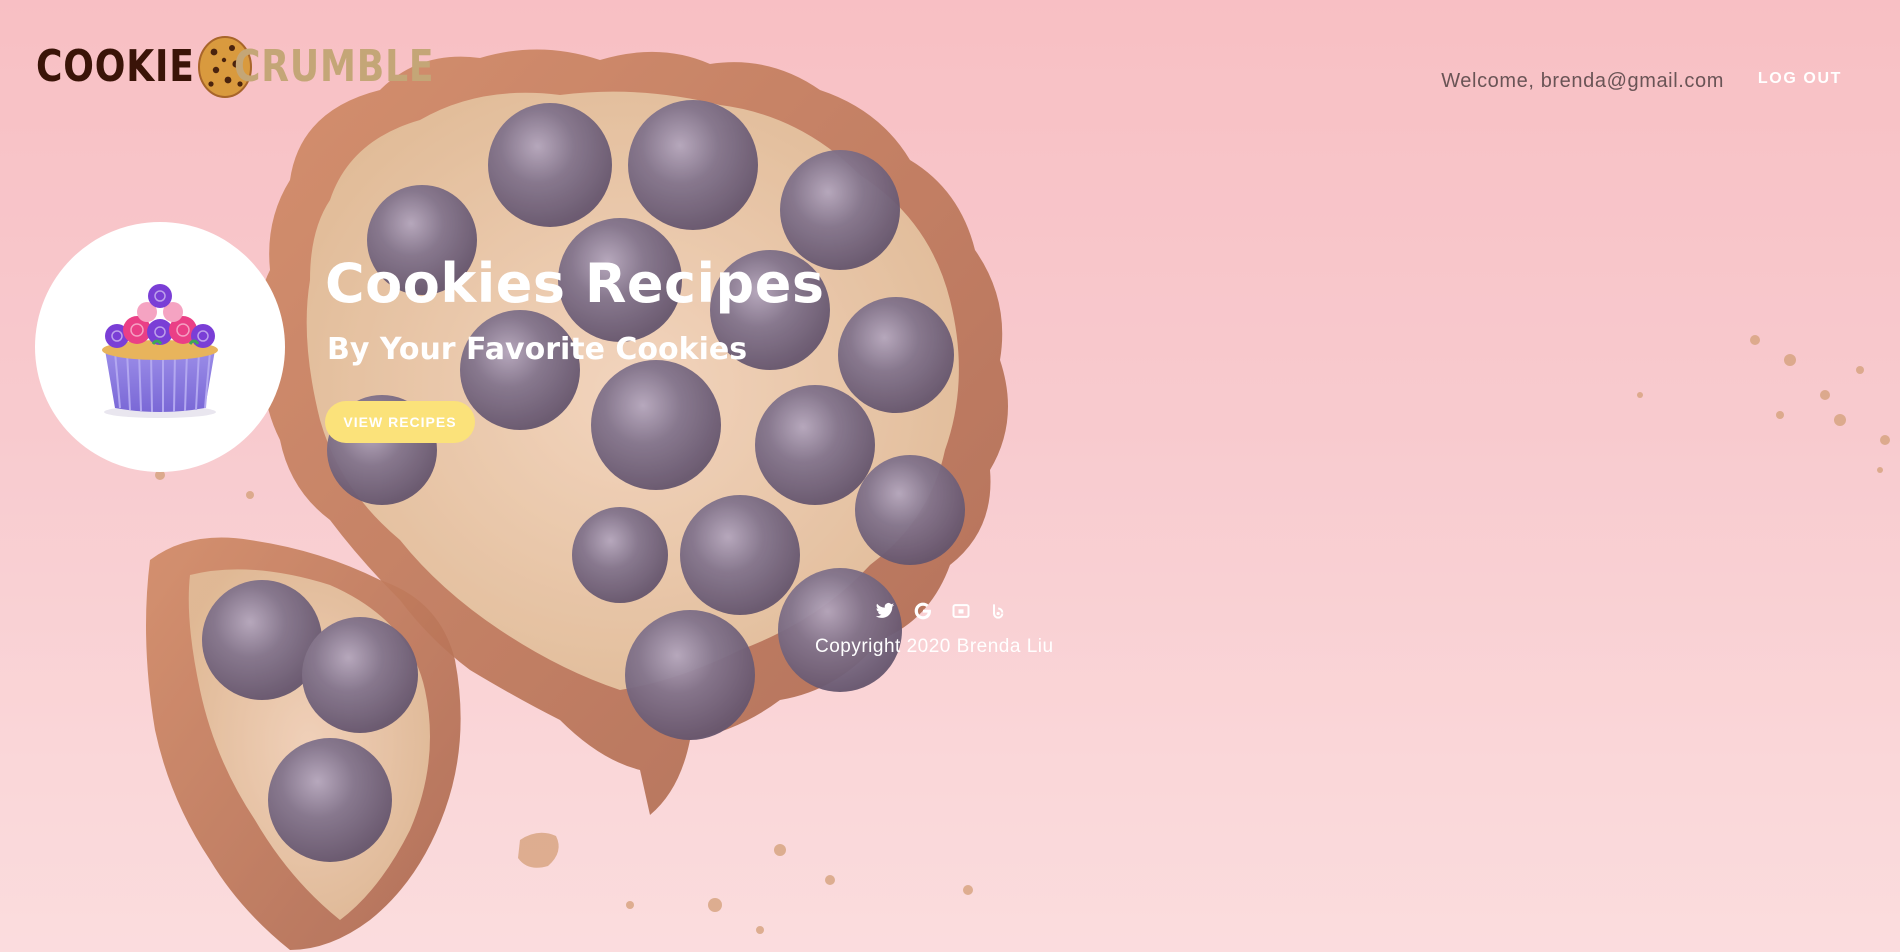 The image size is (1900, 952). I want to click on youtube-icon, so click(961, 611).